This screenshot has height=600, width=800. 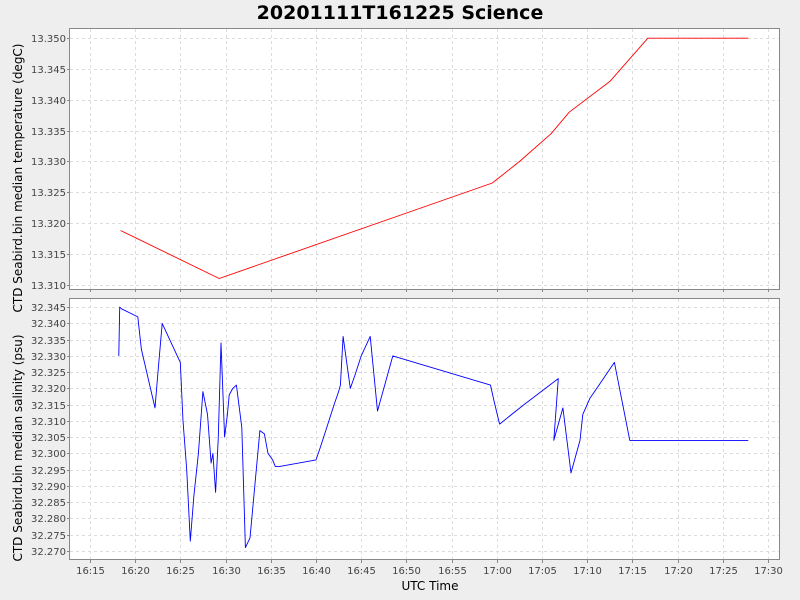 I want to click on x-tick-label: 16:45, so click(x=361, y=571).